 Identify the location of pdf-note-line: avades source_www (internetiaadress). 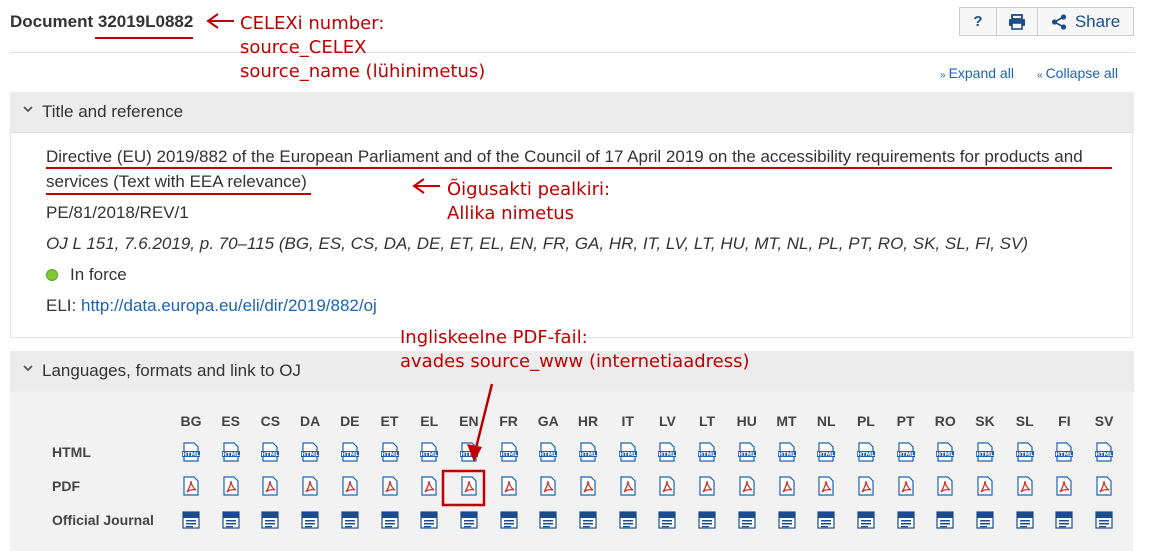
(575, 361).